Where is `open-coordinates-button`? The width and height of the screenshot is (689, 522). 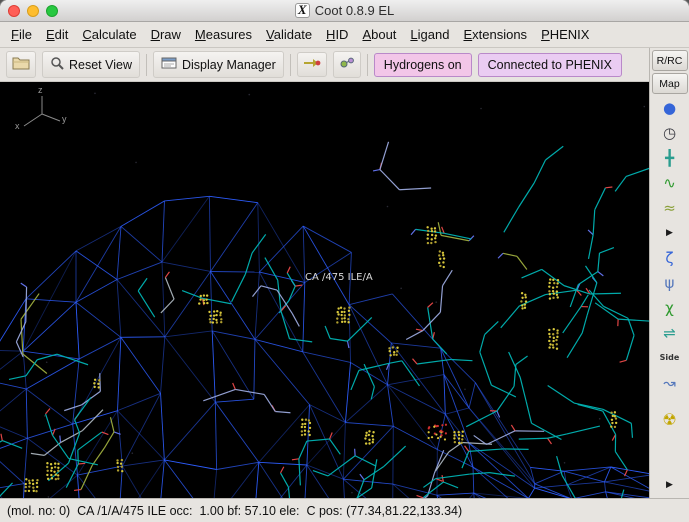 open-coordinates-button is located at coordinates (21, 64).